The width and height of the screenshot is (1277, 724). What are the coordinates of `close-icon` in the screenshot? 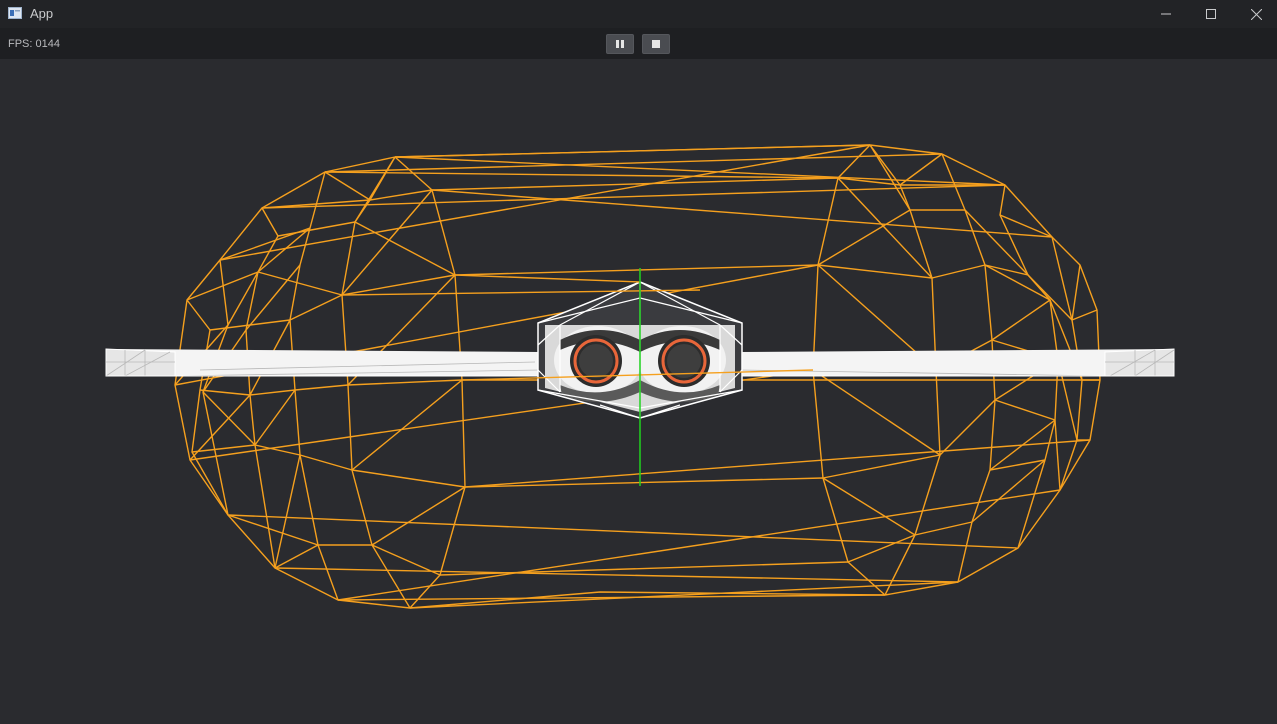 It's located at (1256, 14).